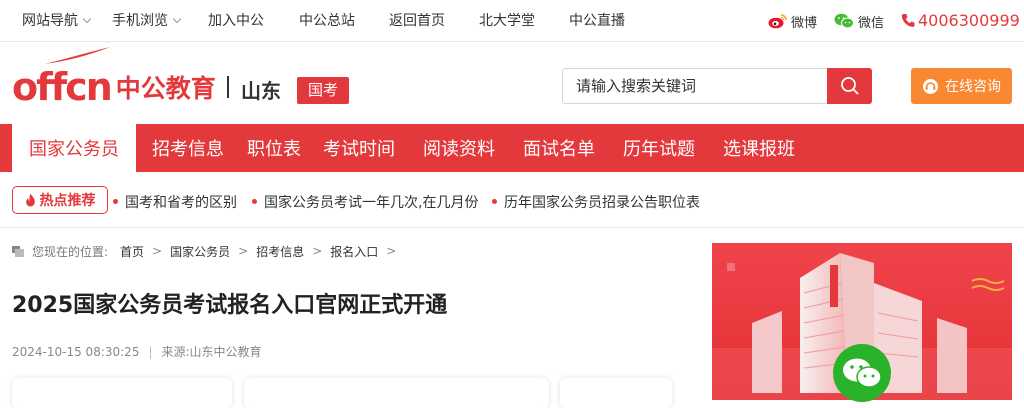 The image size is (1024, 408). I want to click on logo-swoosh-icon, so click(77, 55).